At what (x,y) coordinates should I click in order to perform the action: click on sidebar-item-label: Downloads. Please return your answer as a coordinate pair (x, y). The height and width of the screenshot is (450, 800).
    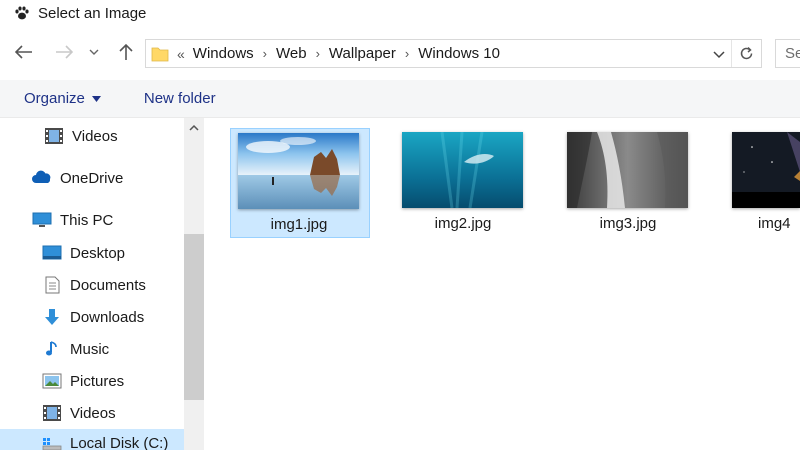
    Looking at the image, I should click on (107, 317).